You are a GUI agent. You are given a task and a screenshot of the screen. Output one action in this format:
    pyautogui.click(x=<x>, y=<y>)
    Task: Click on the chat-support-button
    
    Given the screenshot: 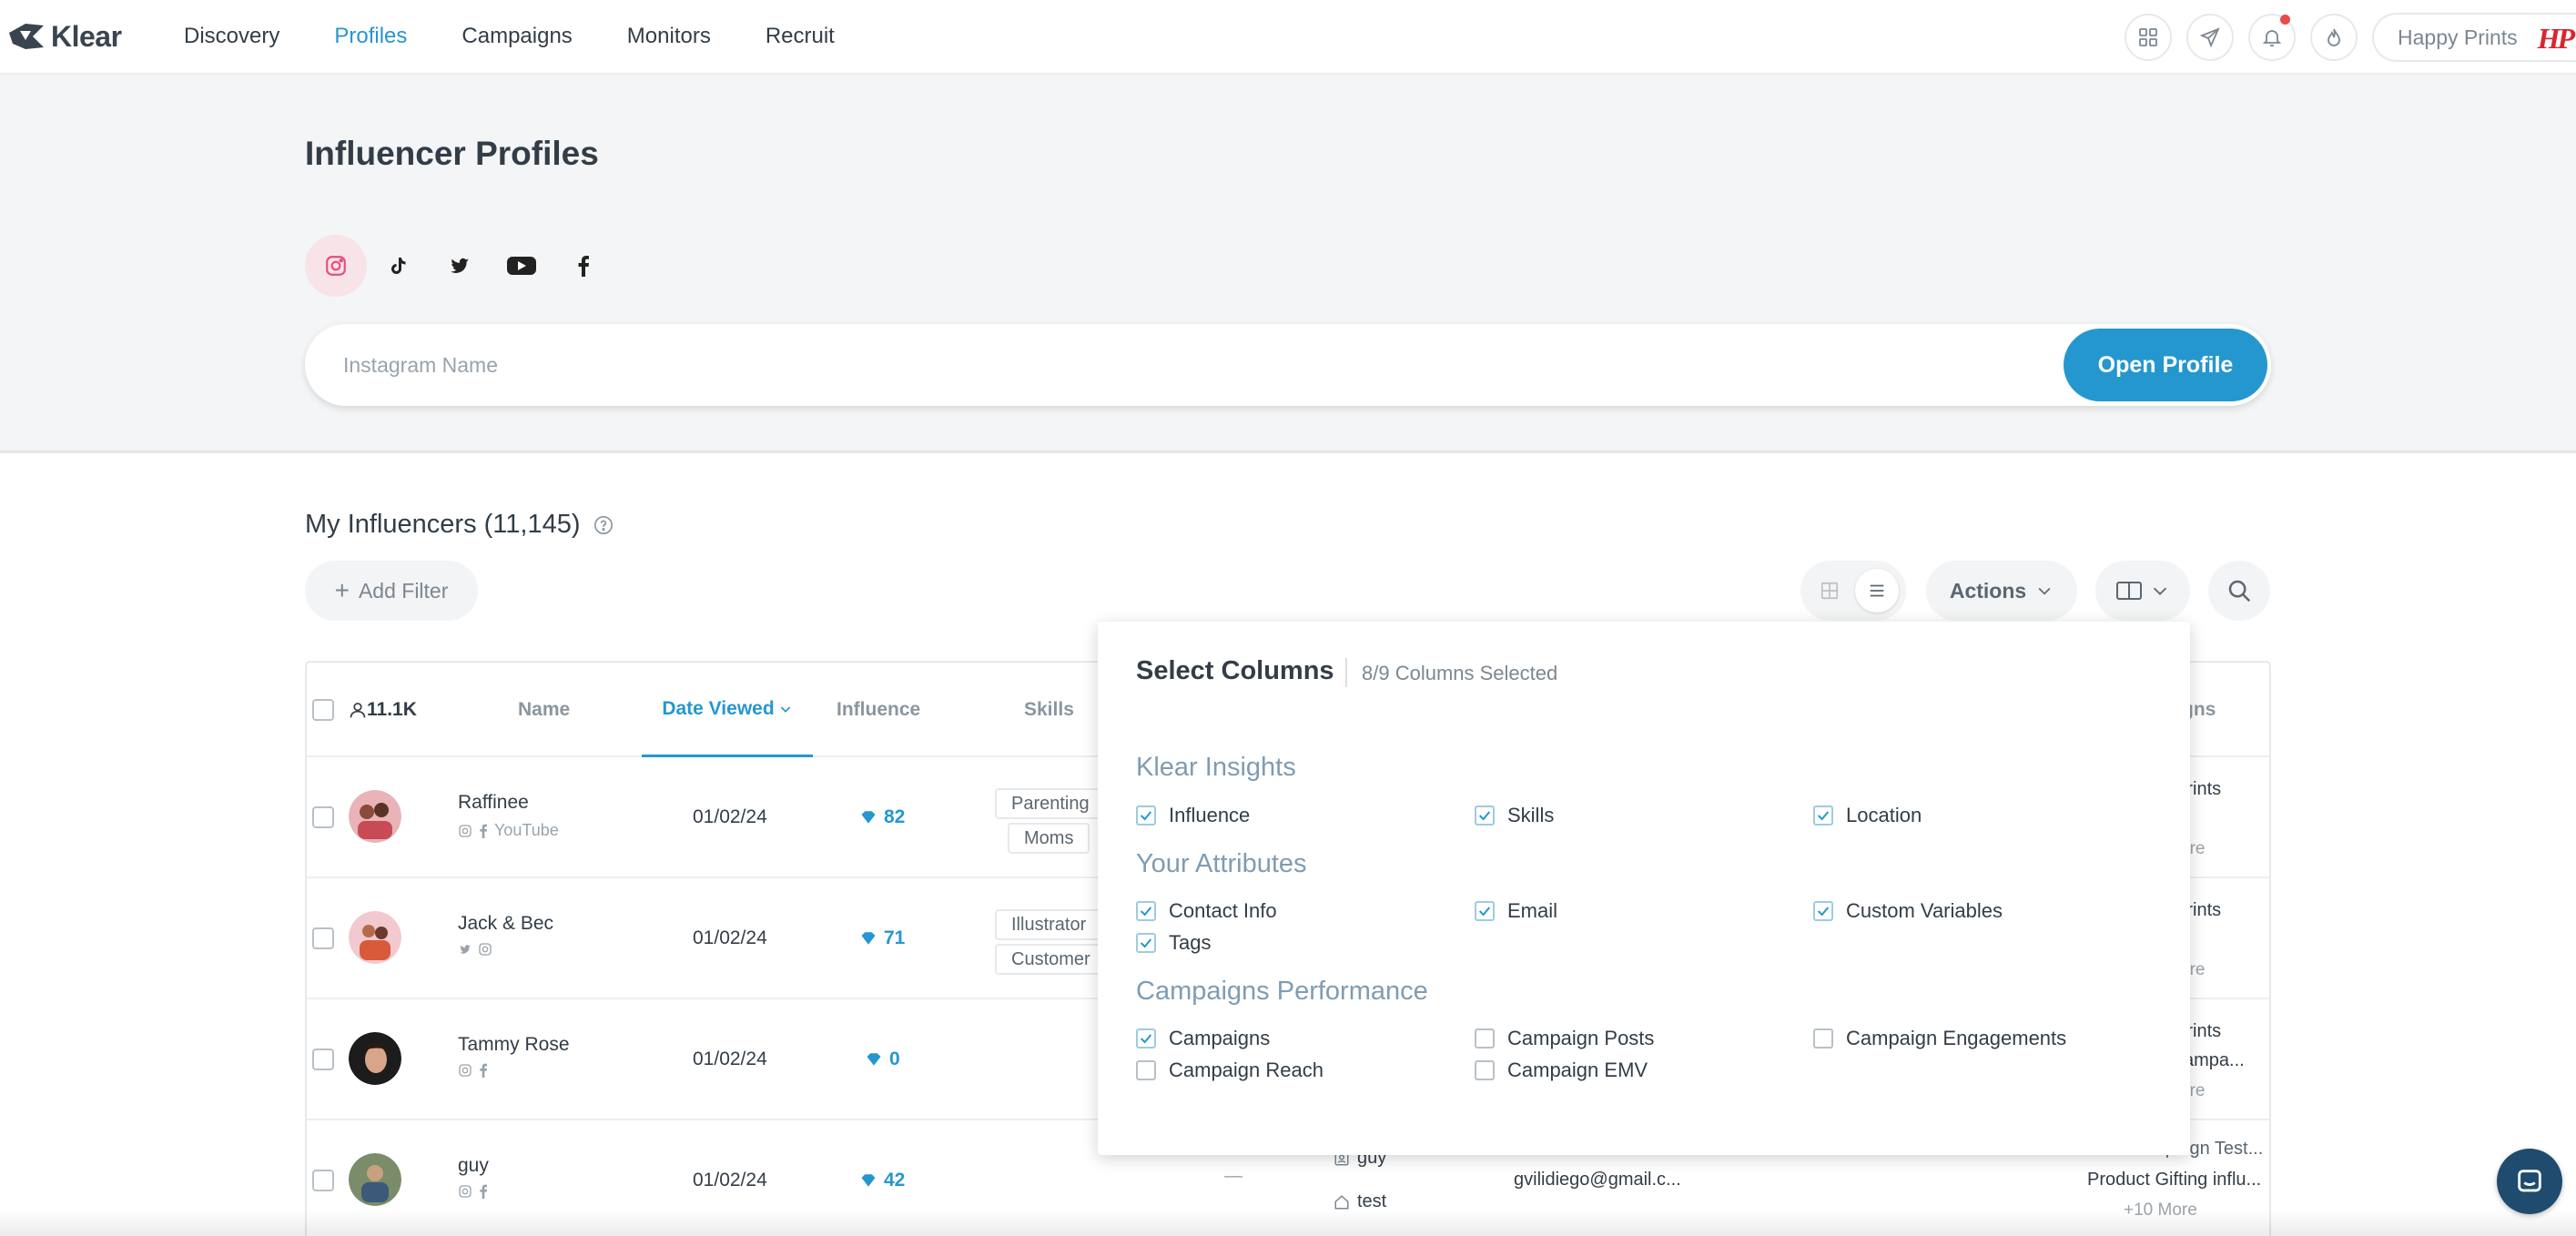 What is the action you would take?
    pyautogui.click(x=2529, y=1181)
    